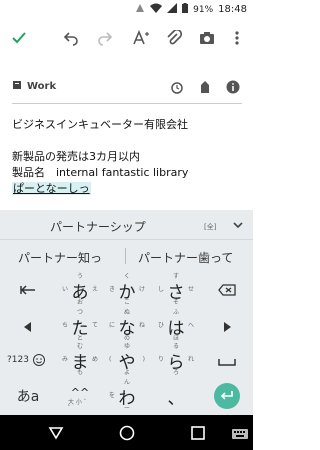  I want to click on note-toolbar, so click(126, 38).